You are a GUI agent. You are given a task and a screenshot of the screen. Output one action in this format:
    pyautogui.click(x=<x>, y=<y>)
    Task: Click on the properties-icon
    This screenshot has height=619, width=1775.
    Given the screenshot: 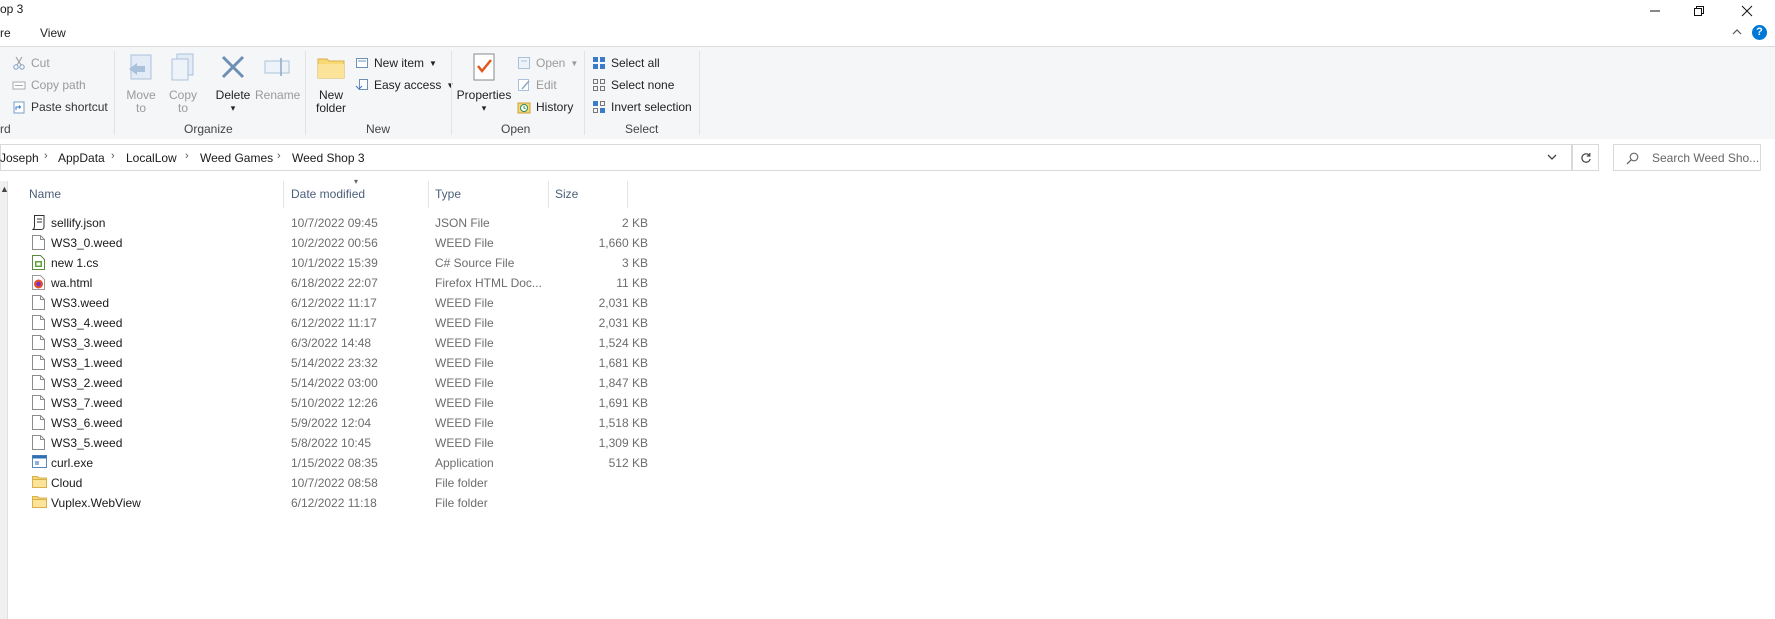 What is the action you would take?
    pyautogui.click(x=484, y=67)
    